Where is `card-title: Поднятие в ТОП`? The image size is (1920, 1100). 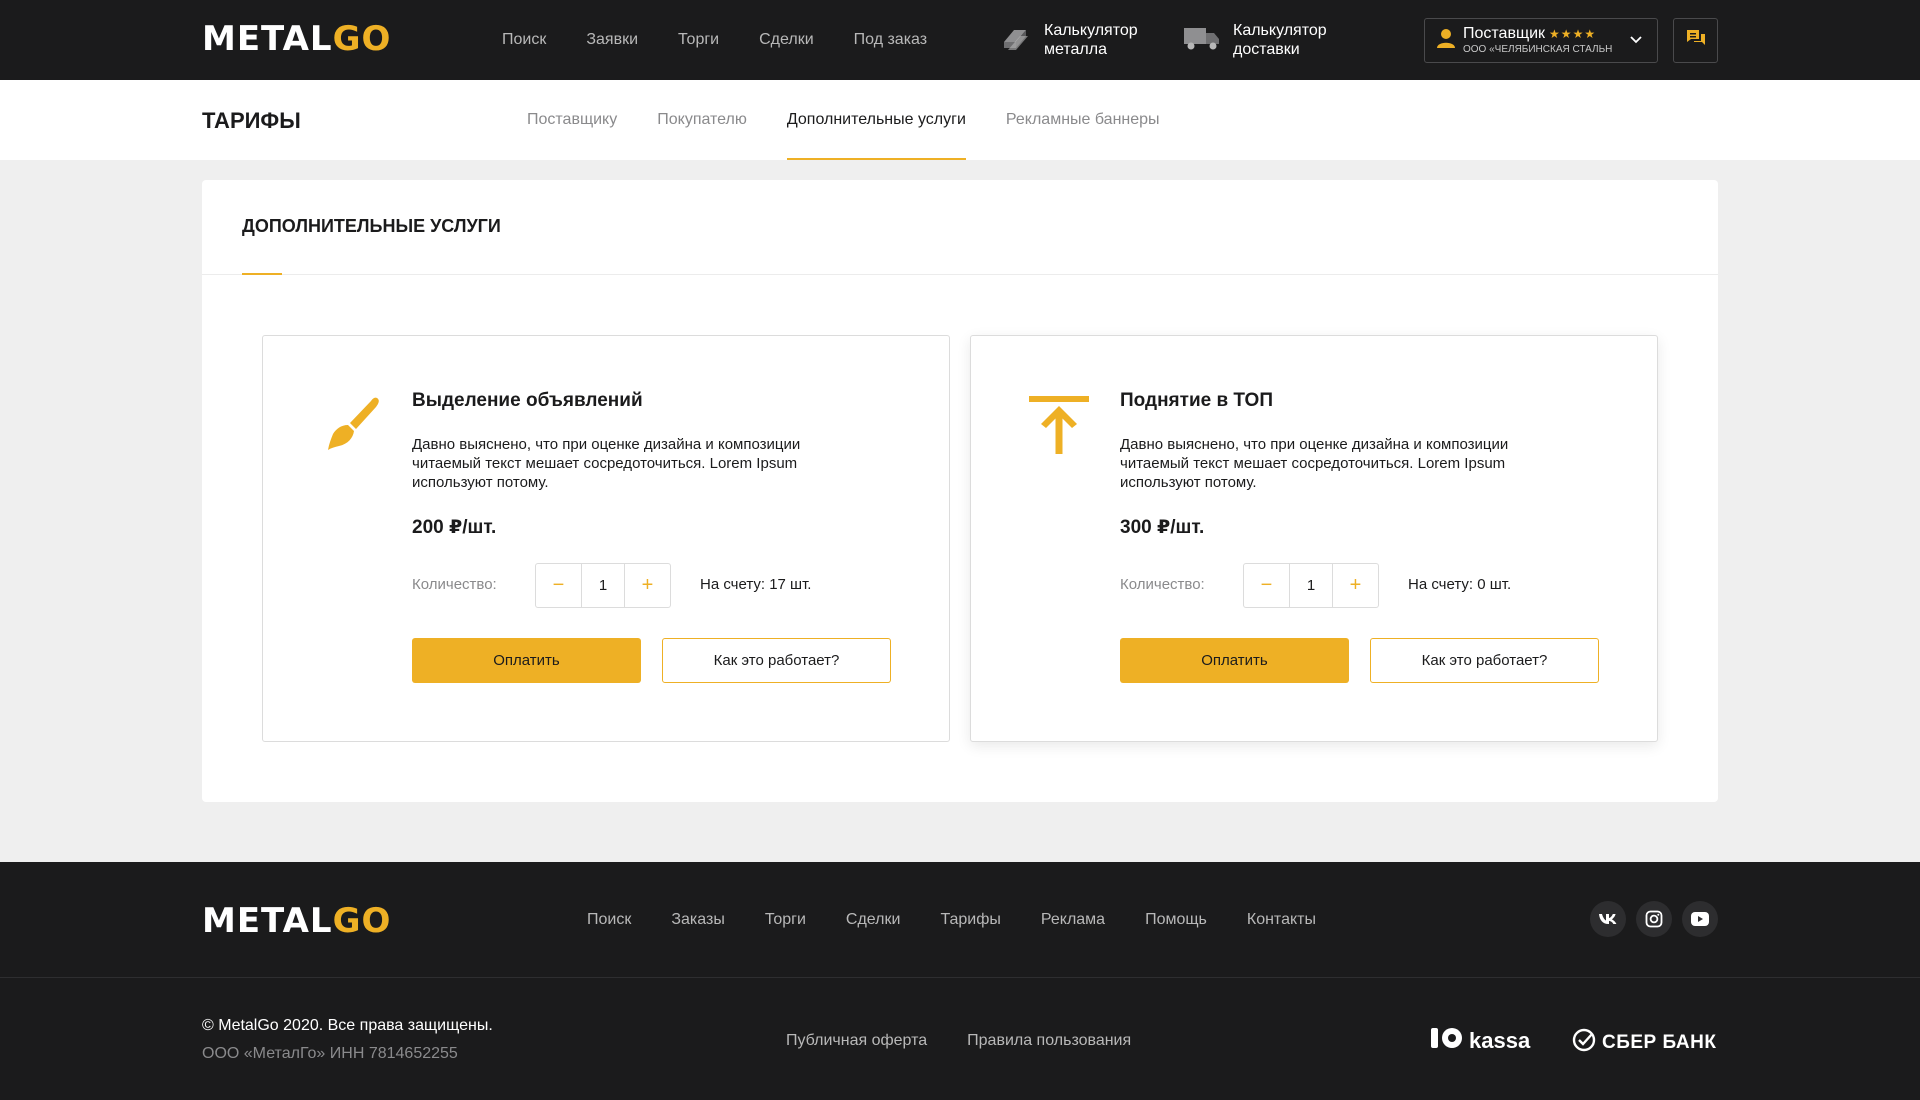 card-title: Поднятие в ТОП is located at coordinates (1196, 400).